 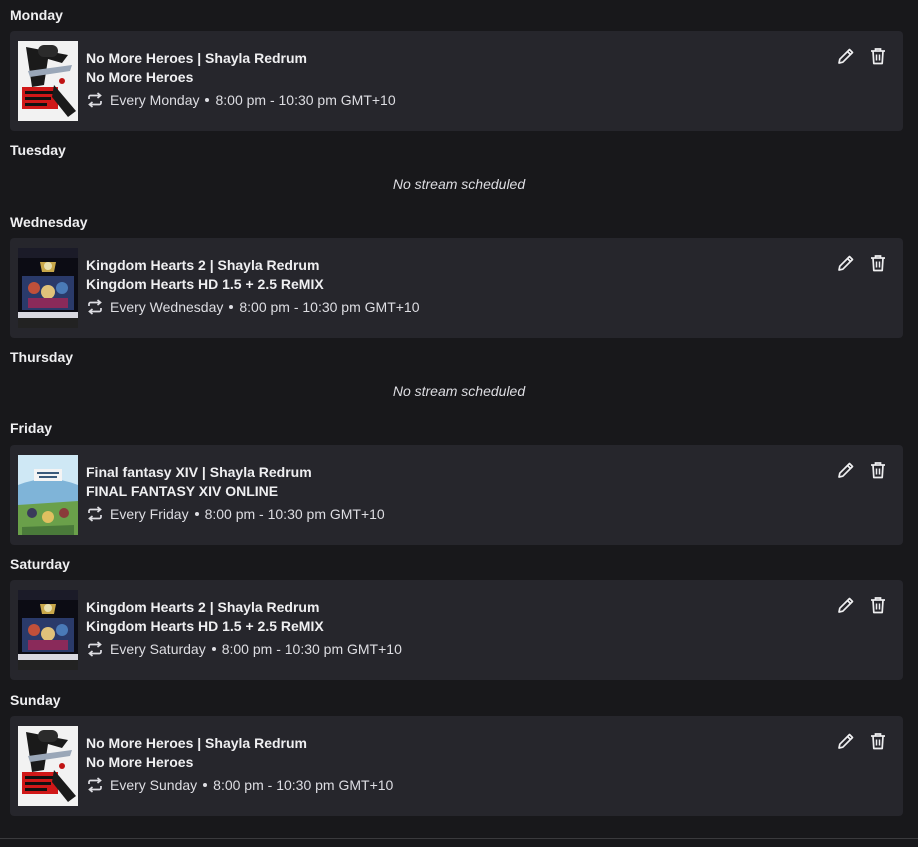 What do you see at coordinates (182, 491) in the screenshot?
I see `game-name: FINAL FANTASY XIV ONLINE` at bounding box center [182, 491].